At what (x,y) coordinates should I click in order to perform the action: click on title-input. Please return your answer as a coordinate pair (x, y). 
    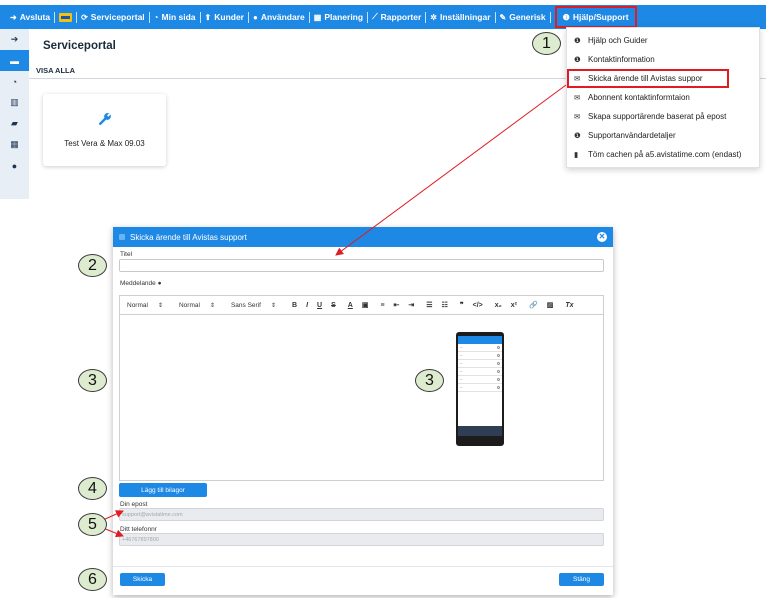
    Looking at the image, I should click on (361, 265).